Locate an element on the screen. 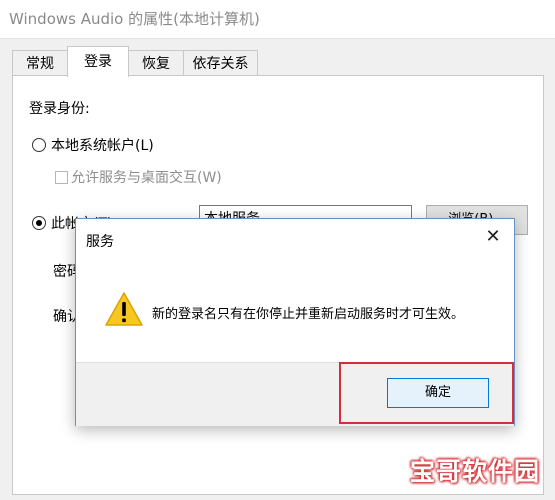  window-title-bar: Windows Audio 的属性(本地计算机) is located at coordinates (277, 19).